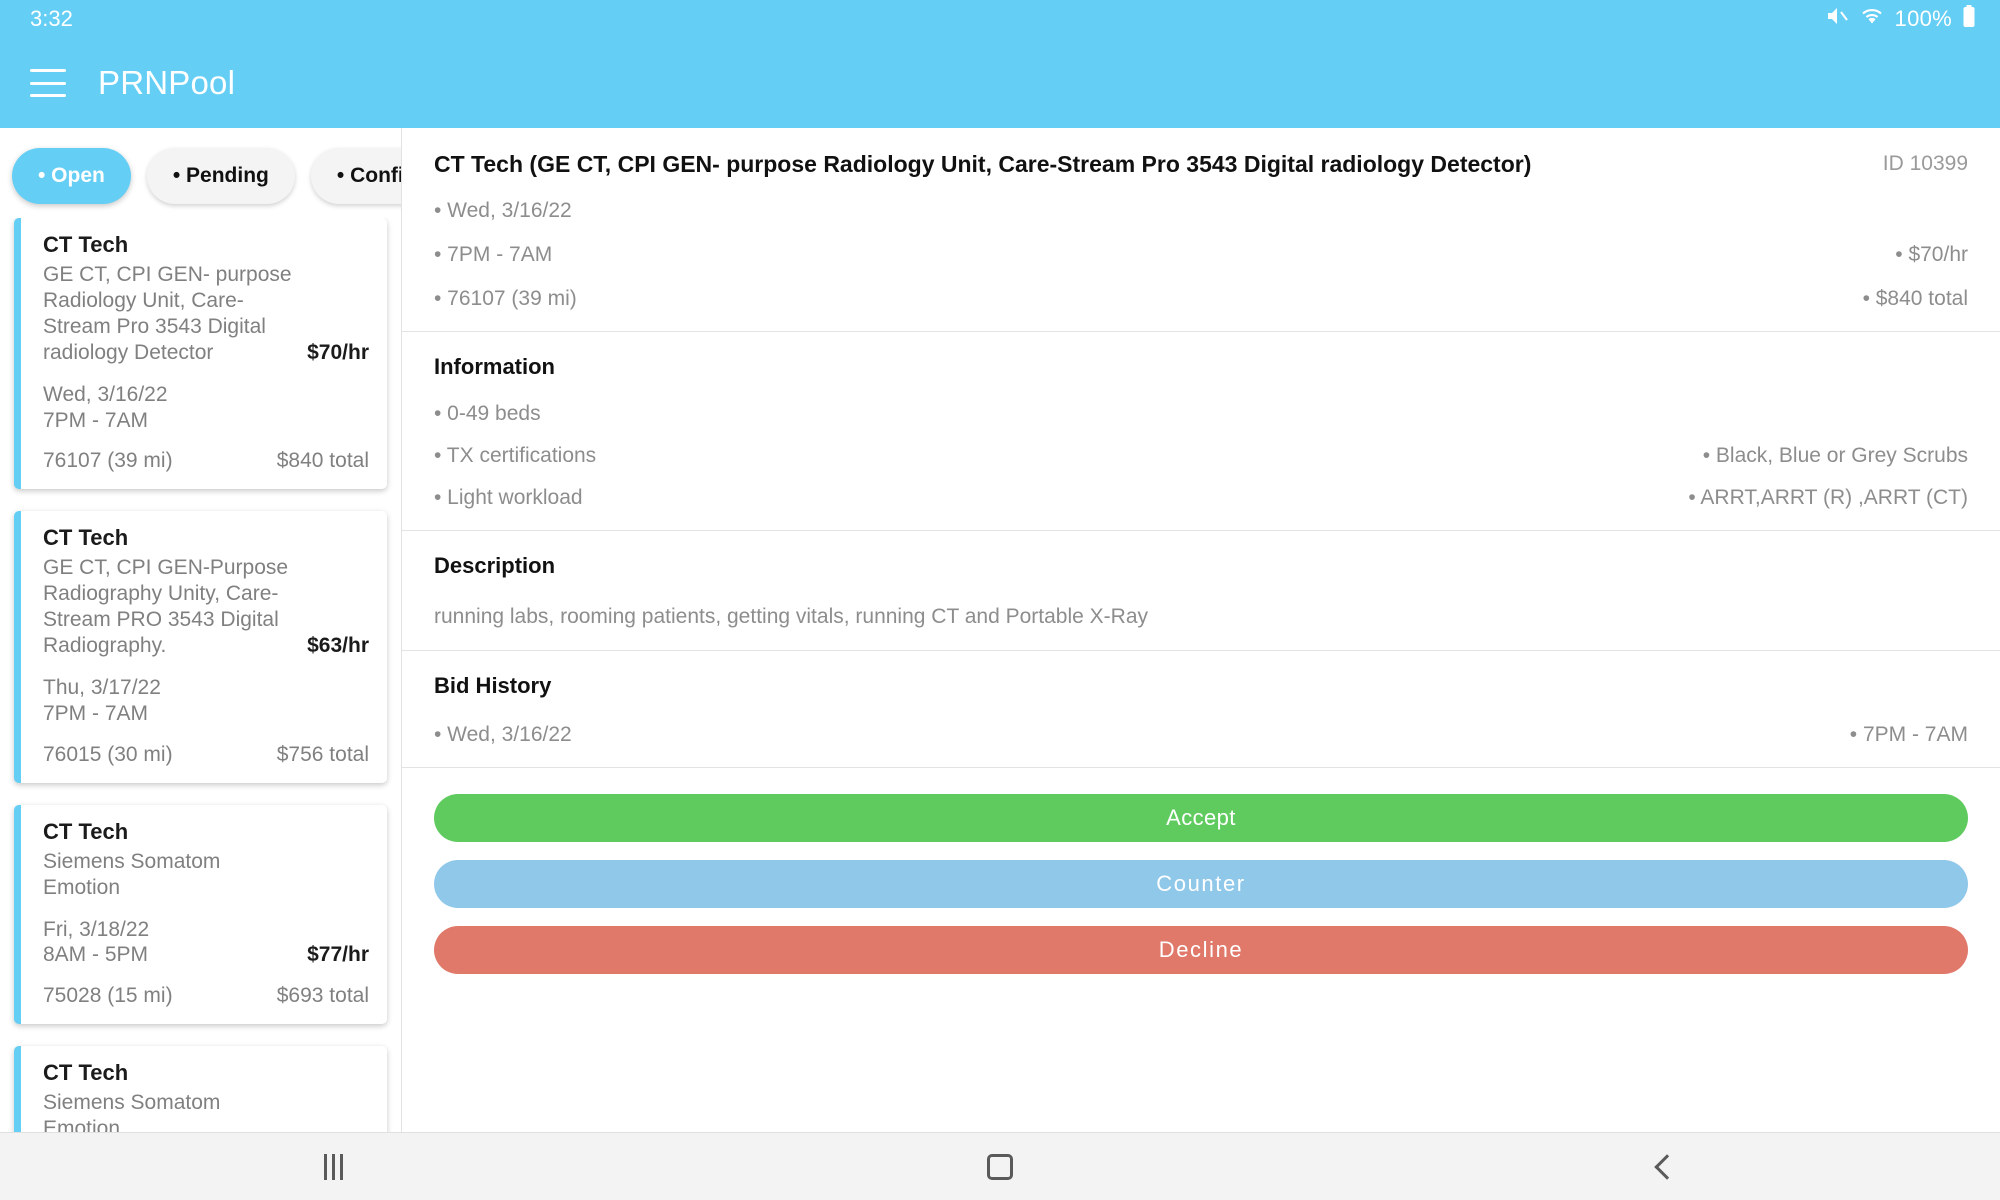 This screenshot has height=1200, width=2000. What do you see at coordinates (105, 395) in the screenshot?
I see `job-card-date: Wed, 3/16/22` at bounding box center [105, 395].